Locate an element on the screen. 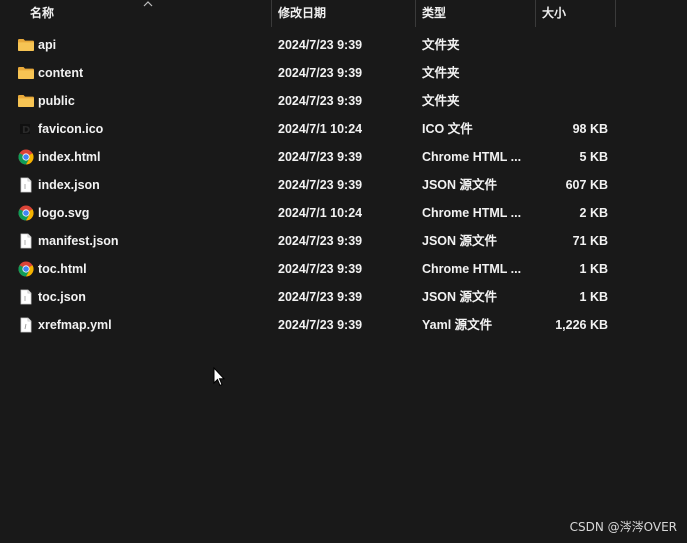 This screenshot has width=687, height=543. file-name: content is located at coordinates (153, 73).